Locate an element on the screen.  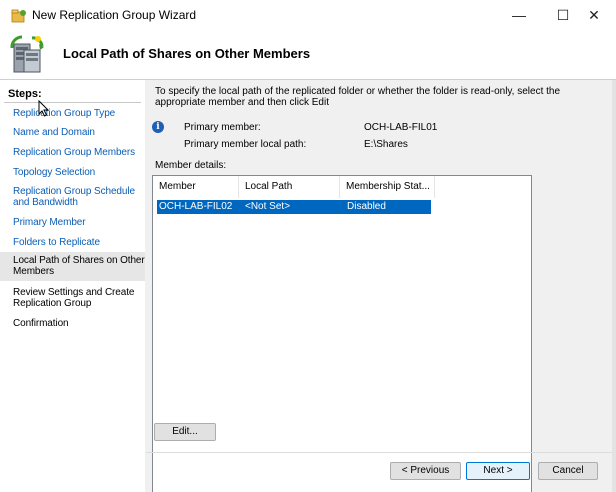
step-replication-group-members: Replication Group Members is located at coordinates (77, 152).